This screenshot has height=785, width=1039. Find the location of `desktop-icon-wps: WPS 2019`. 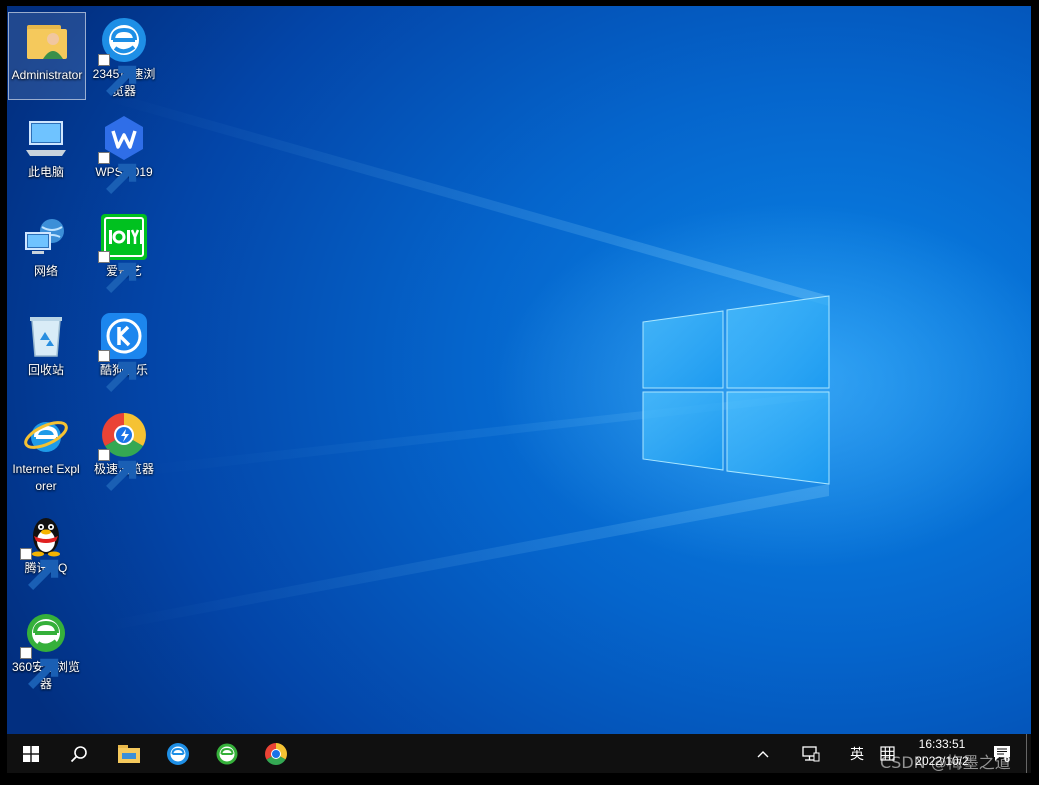

desktop-icon-wps: WPS 2019 is located at coordinates (124, 152).